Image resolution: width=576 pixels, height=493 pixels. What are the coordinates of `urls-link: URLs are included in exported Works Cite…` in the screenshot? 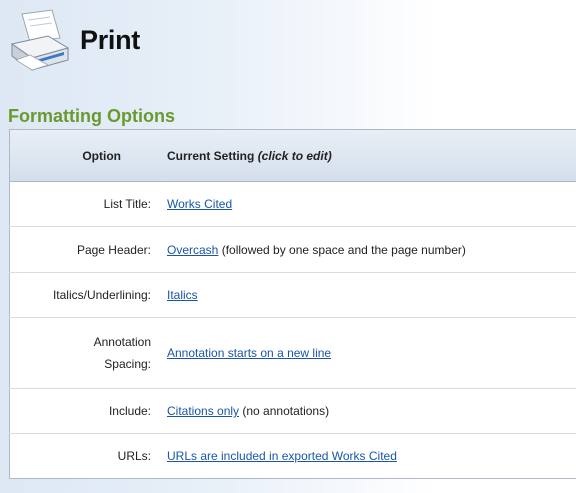 It's located at (282, 456).